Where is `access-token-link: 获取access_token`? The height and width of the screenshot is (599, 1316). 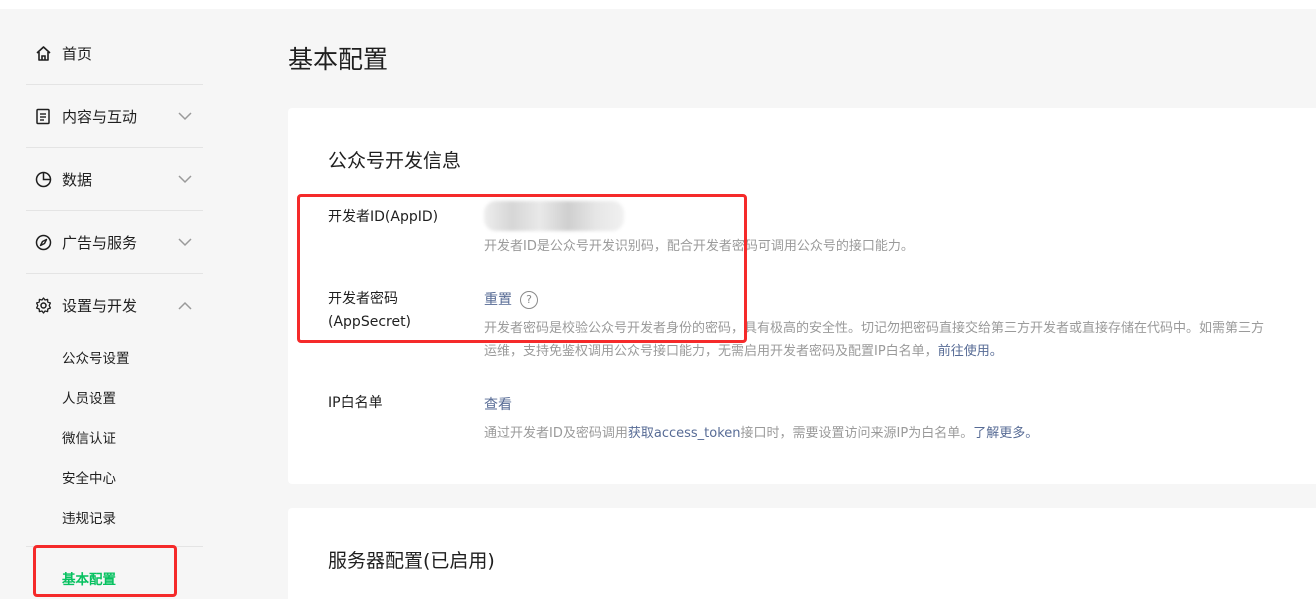
access-token-link: 获取access_token is located at coordinates (684, 433).